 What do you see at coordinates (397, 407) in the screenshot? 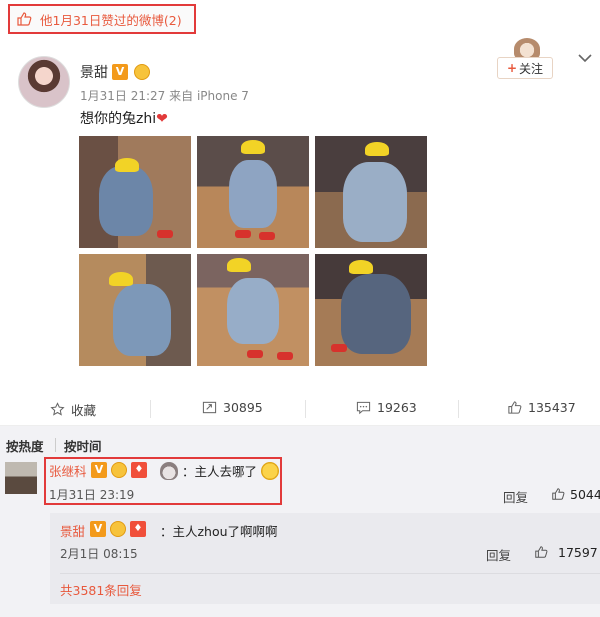
I see `comment-count: 19263` at bounding box center [397, 407].